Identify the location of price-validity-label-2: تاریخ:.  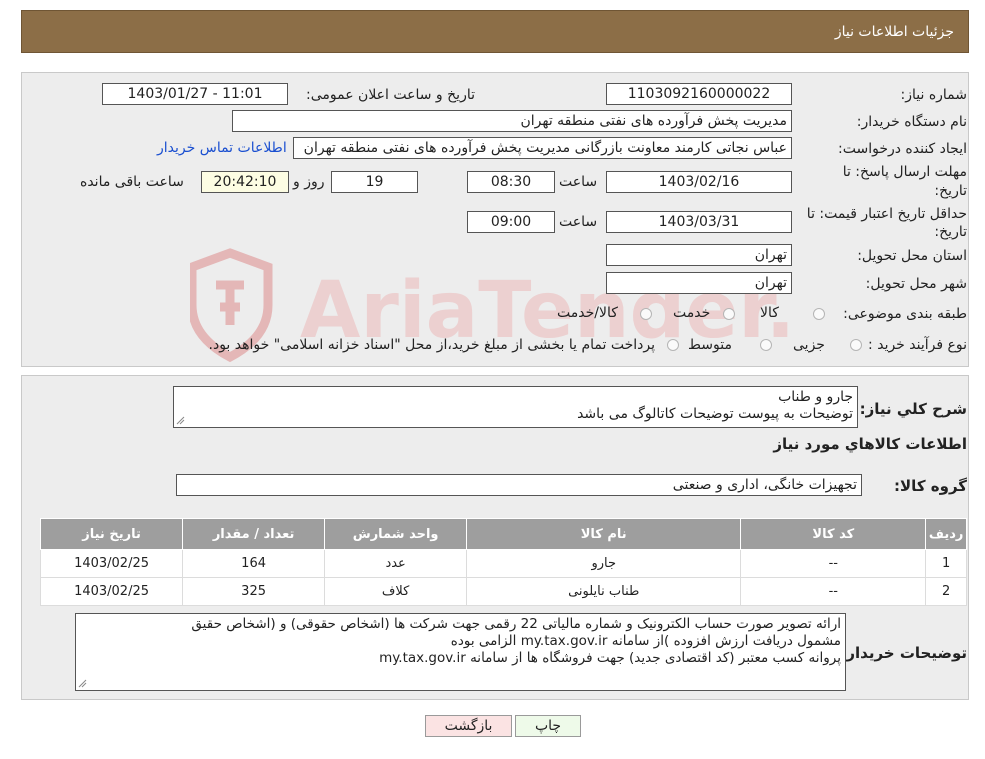
(950, 232).